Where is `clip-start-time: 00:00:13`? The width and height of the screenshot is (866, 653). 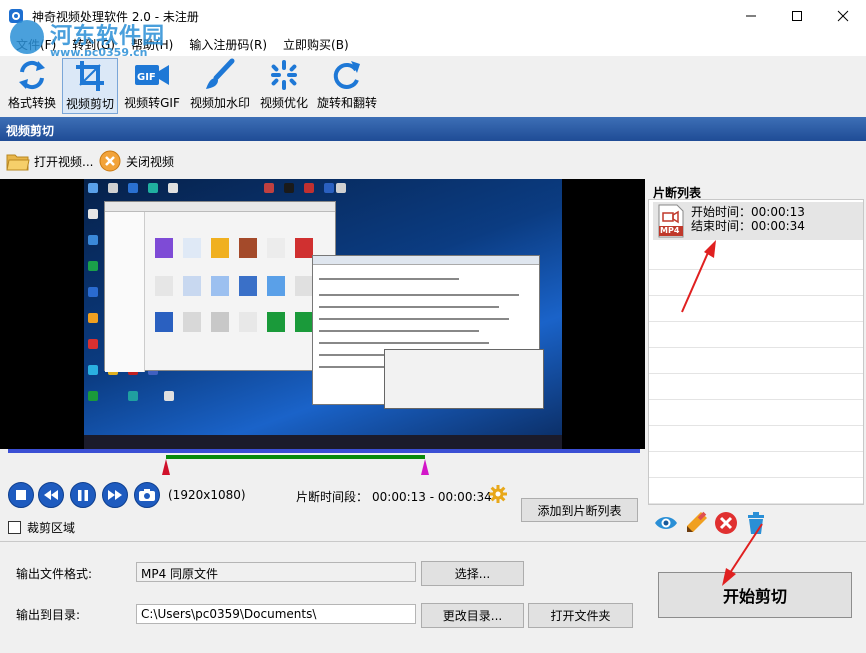 clip-start-time: 00:00:13 is located at coordinates (778, 212).